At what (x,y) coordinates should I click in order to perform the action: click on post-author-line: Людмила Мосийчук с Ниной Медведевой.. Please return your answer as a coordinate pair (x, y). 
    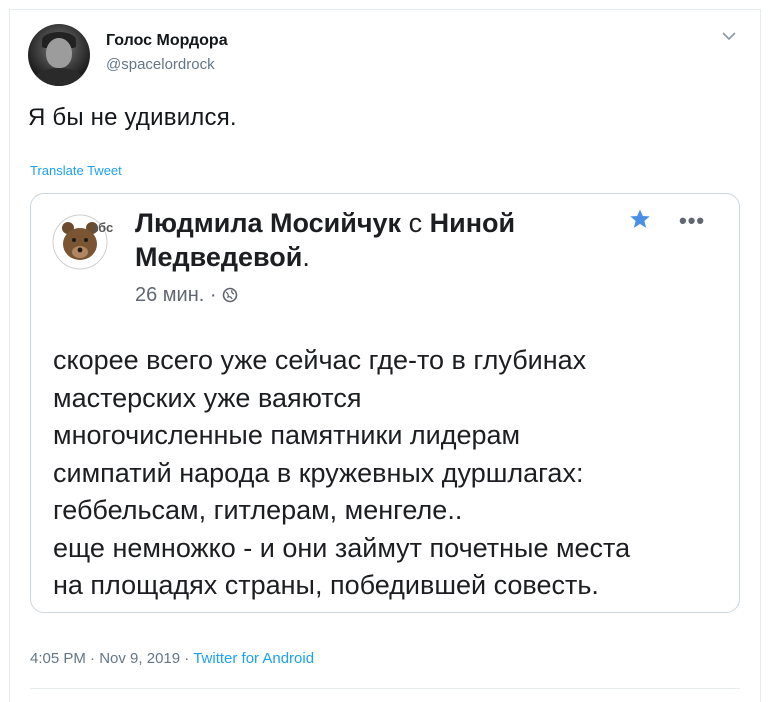
    Looking at the image, I should click on (370, 240).